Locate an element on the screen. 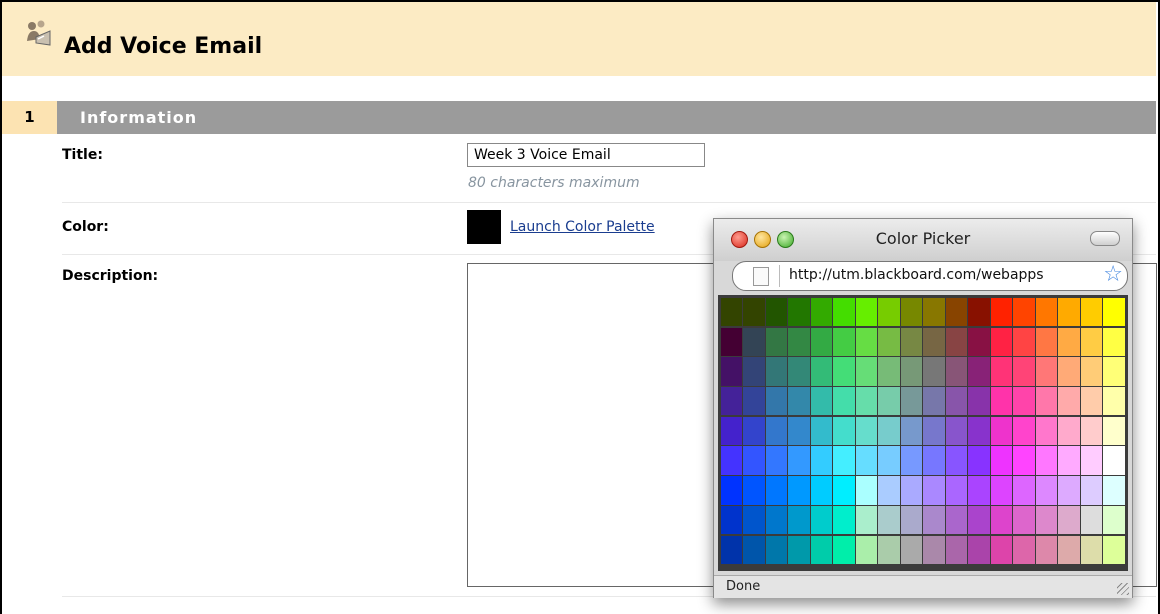 The image size is (1160, 614). toolbar-toggle-button is located at coordinates (1105, 238).